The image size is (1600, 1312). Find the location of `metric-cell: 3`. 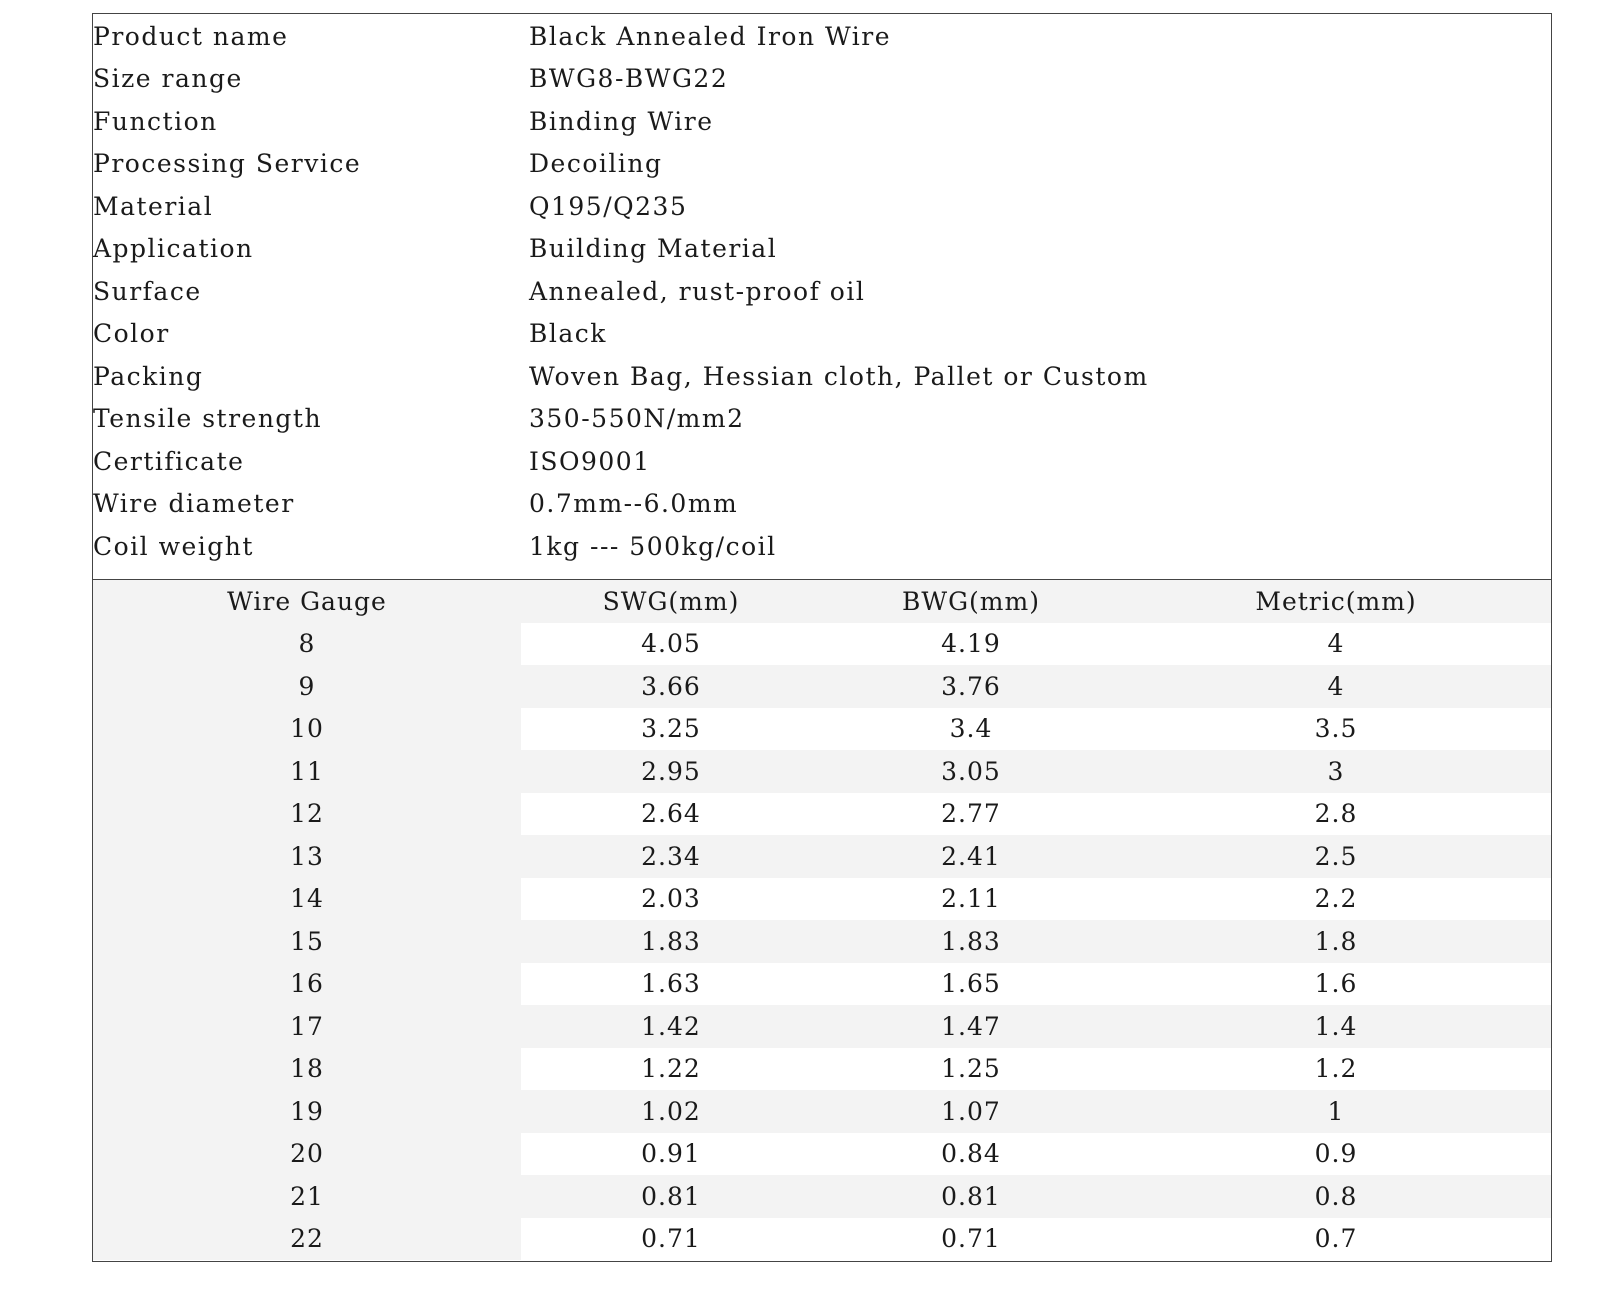

metric-cell: 3 is located at coordinates (1336, 771).